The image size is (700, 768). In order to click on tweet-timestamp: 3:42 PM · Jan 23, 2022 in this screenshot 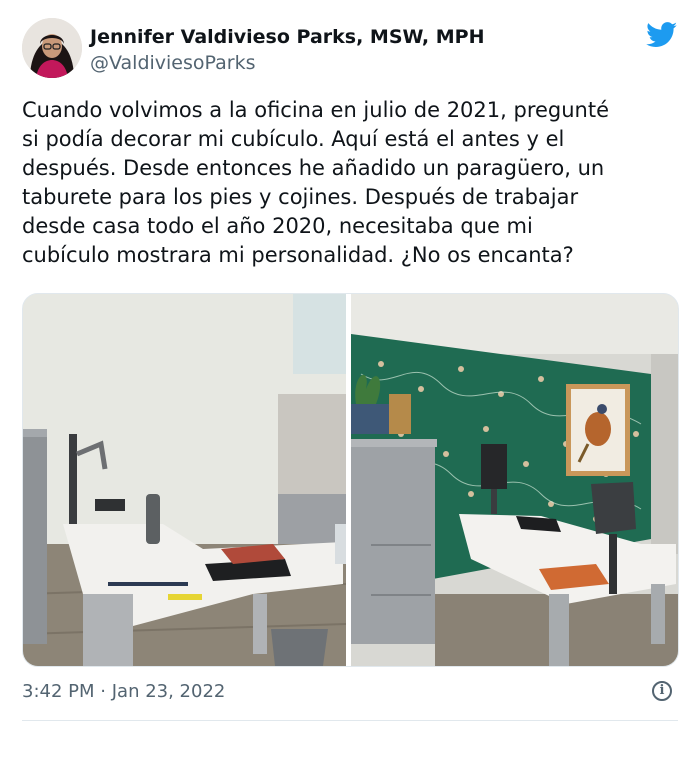, I will do `click(123, 691)`.